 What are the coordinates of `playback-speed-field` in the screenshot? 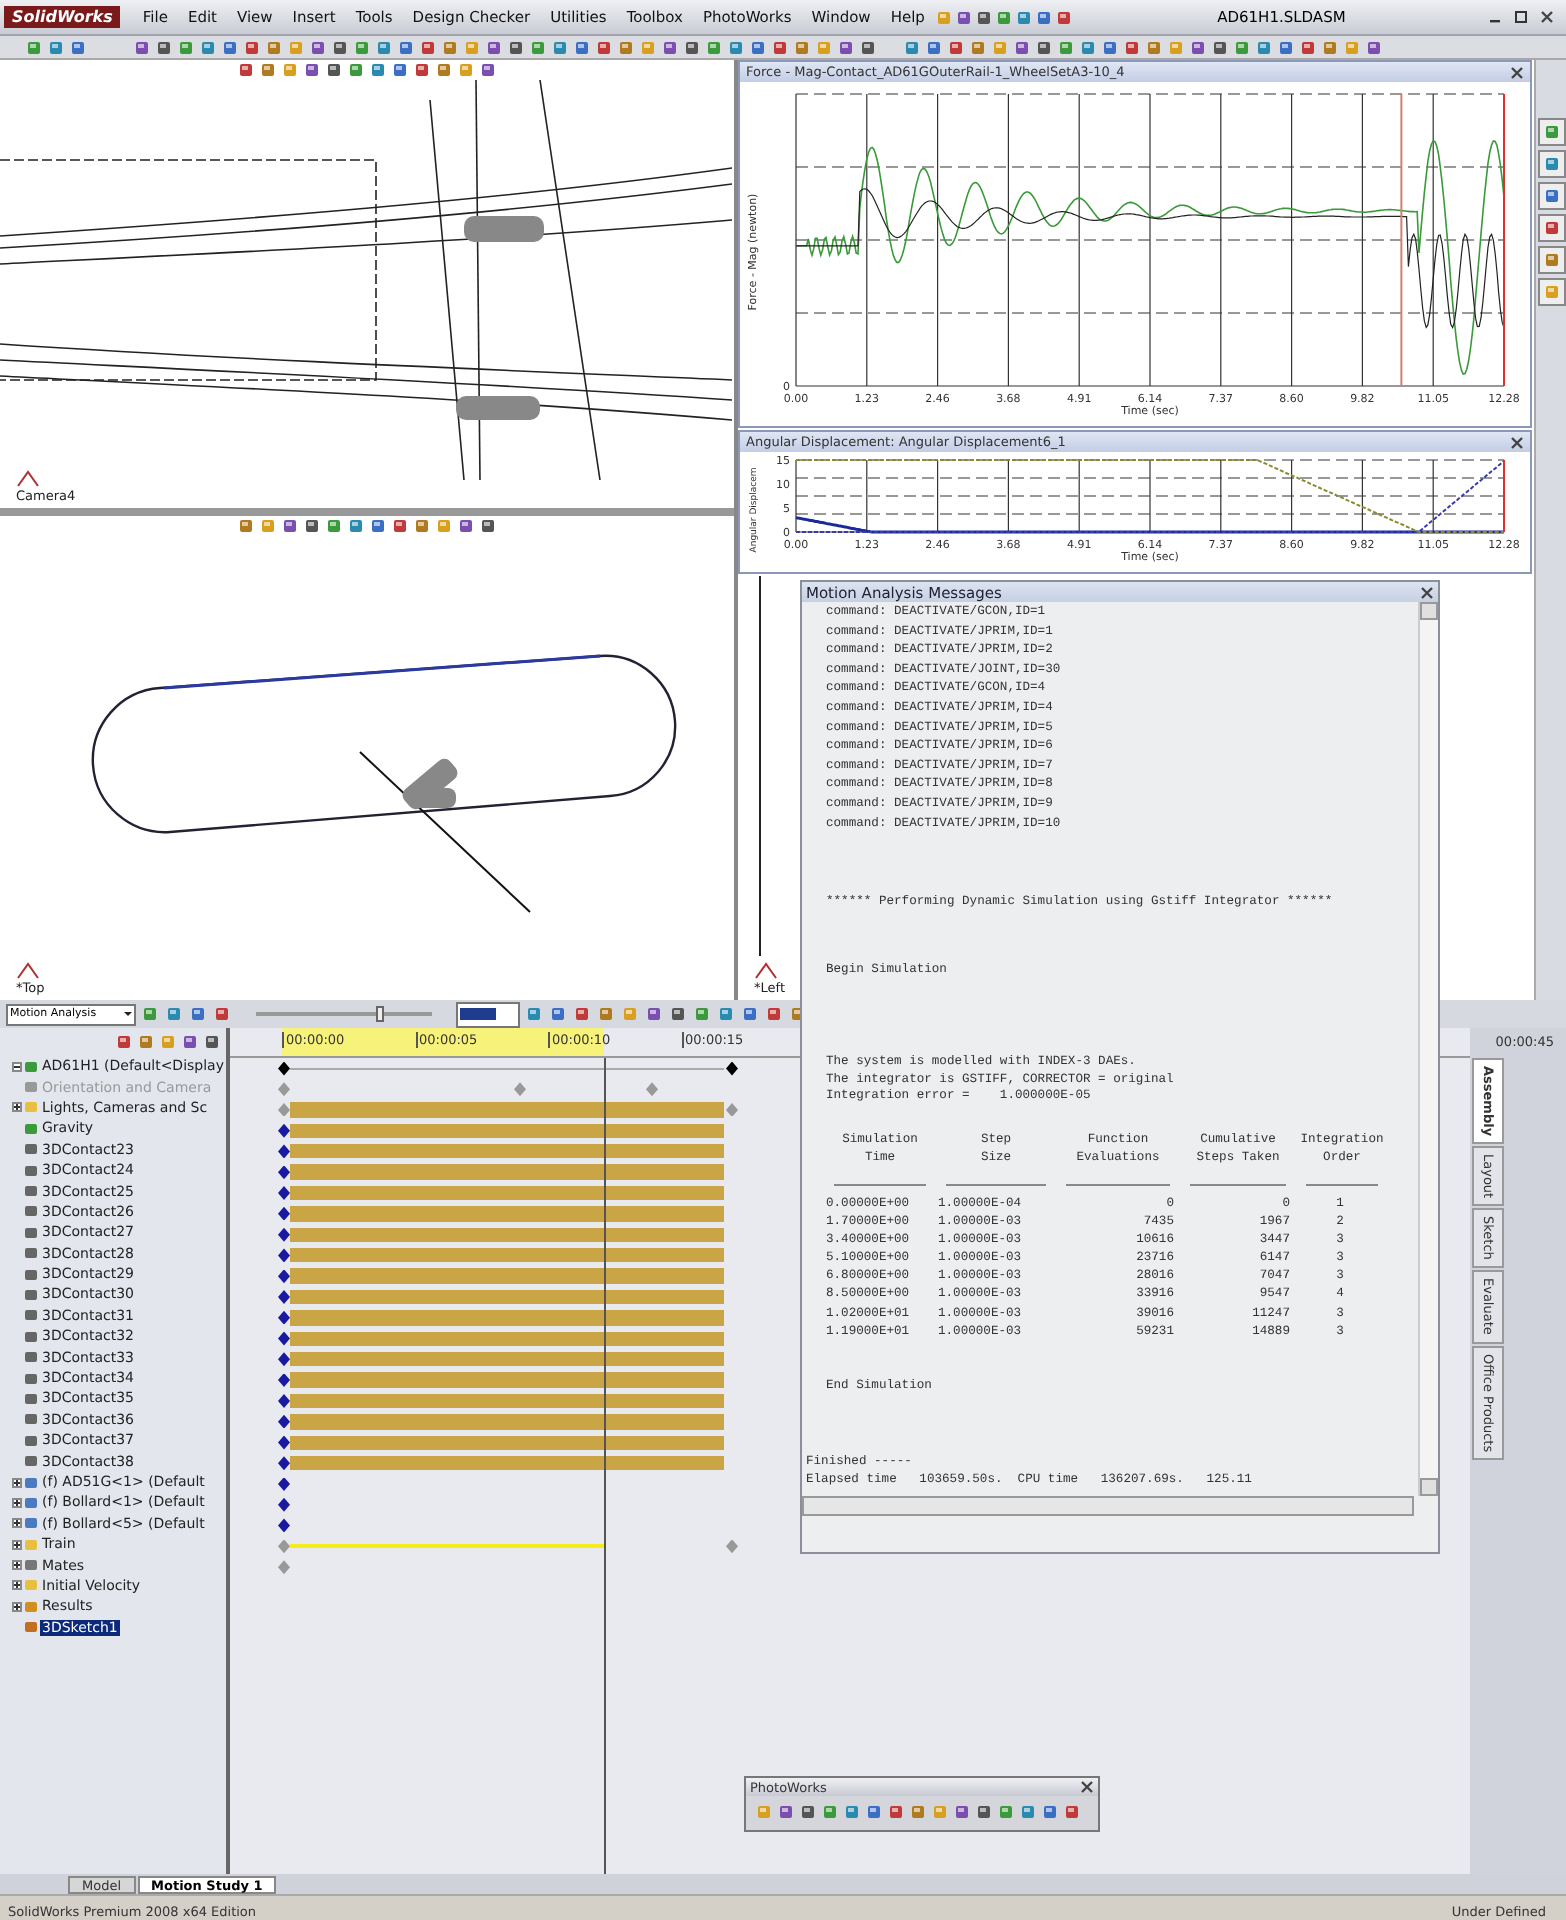 It's located at (488, 1014).